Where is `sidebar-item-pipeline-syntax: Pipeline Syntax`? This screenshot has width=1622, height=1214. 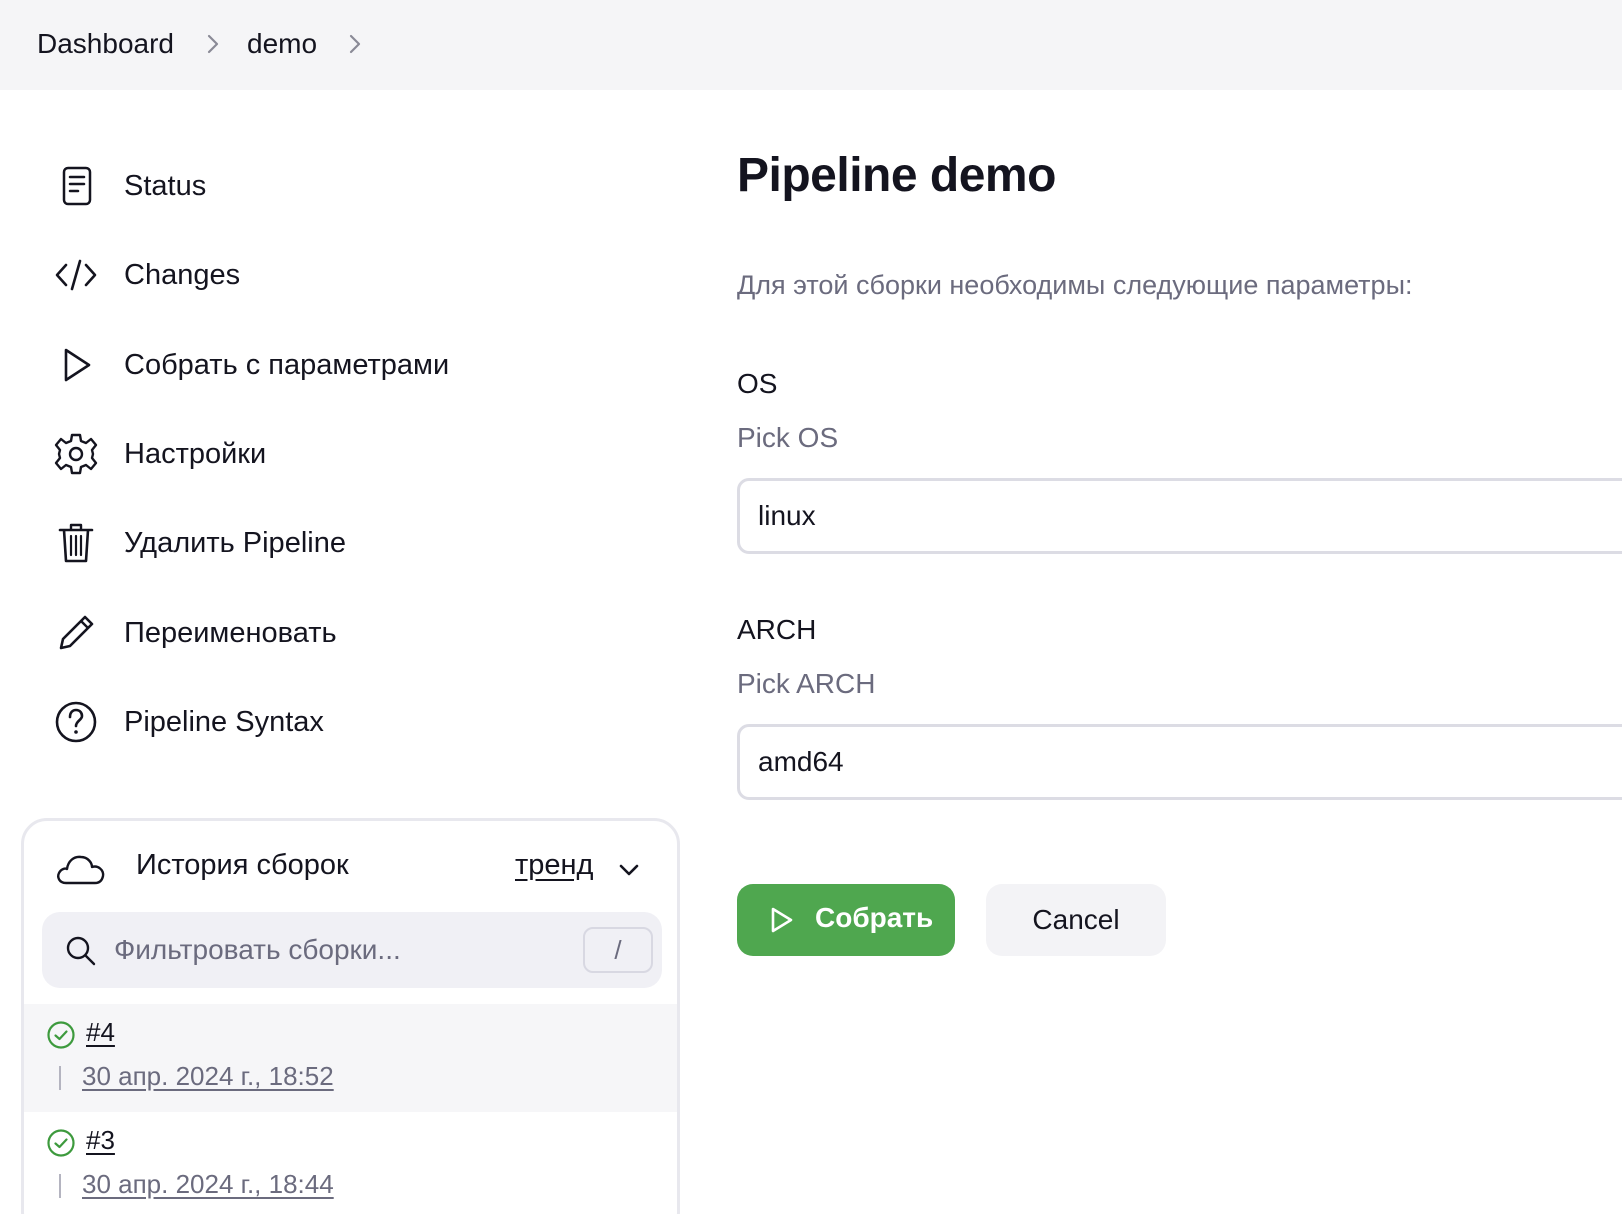 sidebar-item-pipeline-syntax: Pipeline Syntax is located at coordinates (332, 722).